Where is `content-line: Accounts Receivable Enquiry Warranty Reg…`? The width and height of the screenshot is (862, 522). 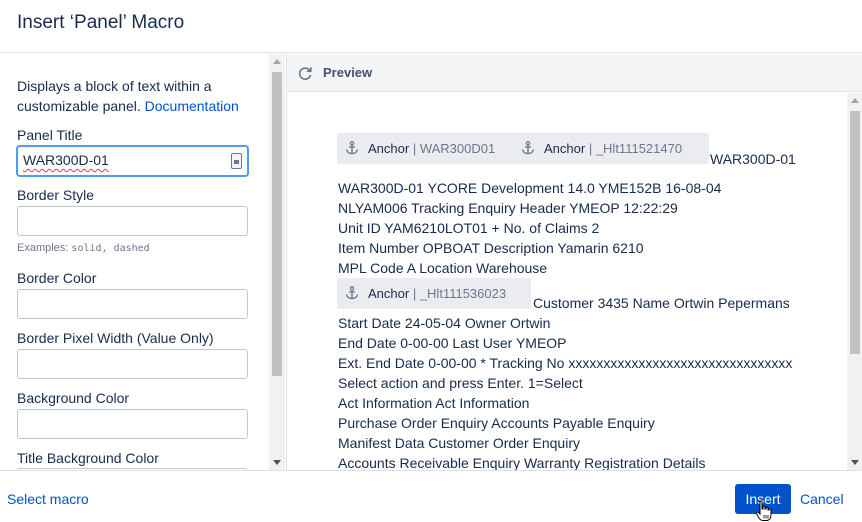
content-line: Accounts Receivable Enquiry Warranty Reg… is located at coordinates (522, 462).